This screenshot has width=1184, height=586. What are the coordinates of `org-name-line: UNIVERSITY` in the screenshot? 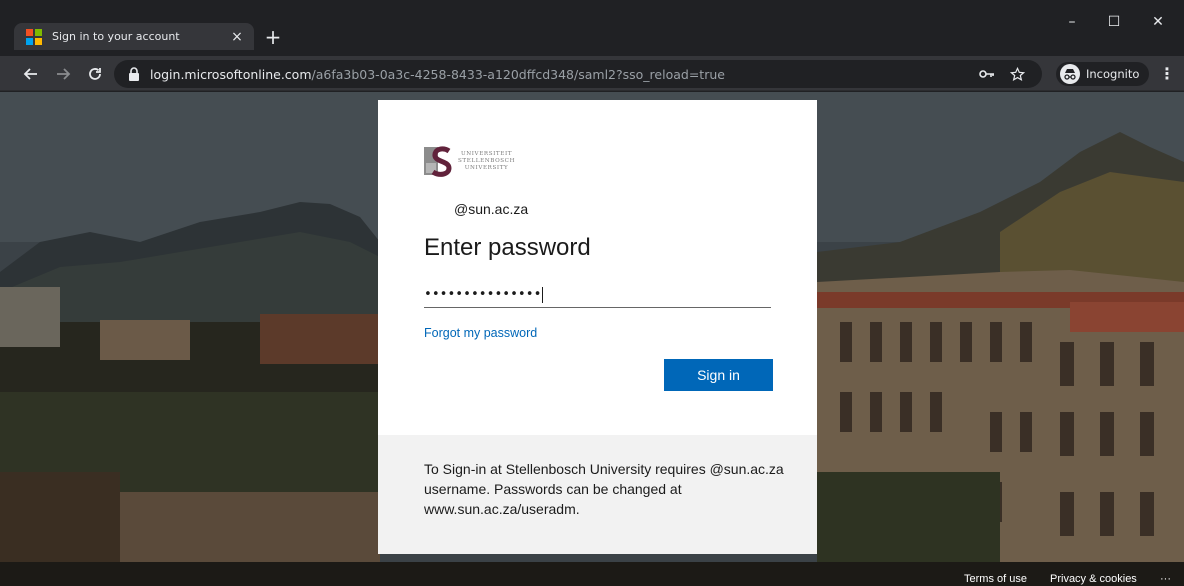 It's located at (486, 167).